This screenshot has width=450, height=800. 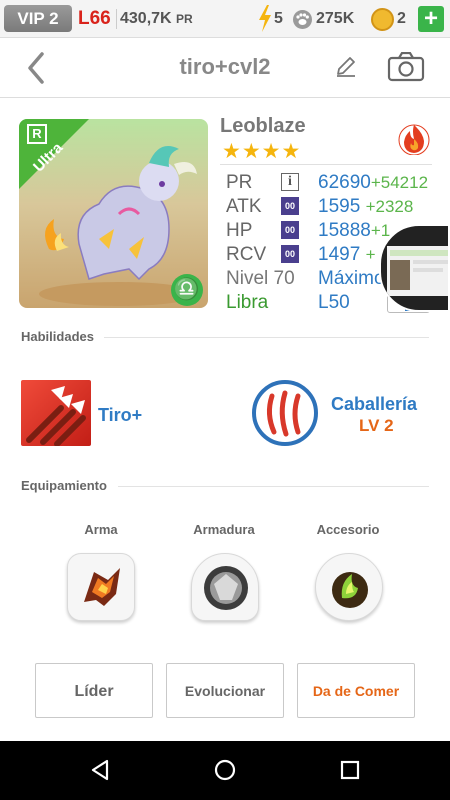 I want to click on team-level: L50, so click(x=334, y=302).